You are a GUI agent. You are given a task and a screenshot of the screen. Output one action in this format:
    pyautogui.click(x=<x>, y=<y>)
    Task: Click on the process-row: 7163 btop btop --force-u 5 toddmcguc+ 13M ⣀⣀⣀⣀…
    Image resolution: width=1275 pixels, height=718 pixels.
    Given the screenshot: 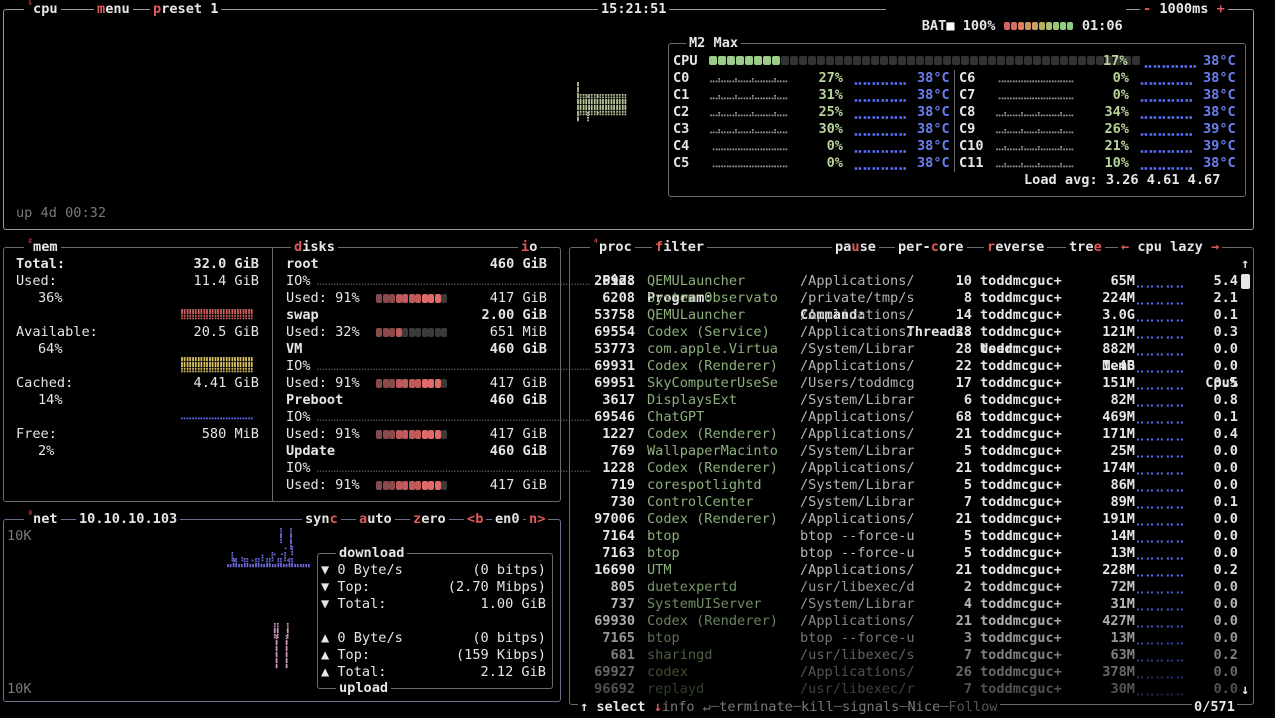 What is the action you would take?
    pyautogui.click(x=910, y=553)
    